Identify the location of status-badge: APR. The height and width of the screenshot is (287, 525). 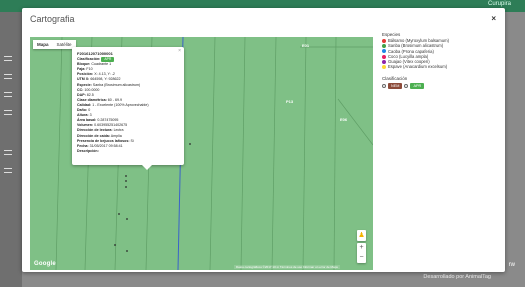
(108, 59).